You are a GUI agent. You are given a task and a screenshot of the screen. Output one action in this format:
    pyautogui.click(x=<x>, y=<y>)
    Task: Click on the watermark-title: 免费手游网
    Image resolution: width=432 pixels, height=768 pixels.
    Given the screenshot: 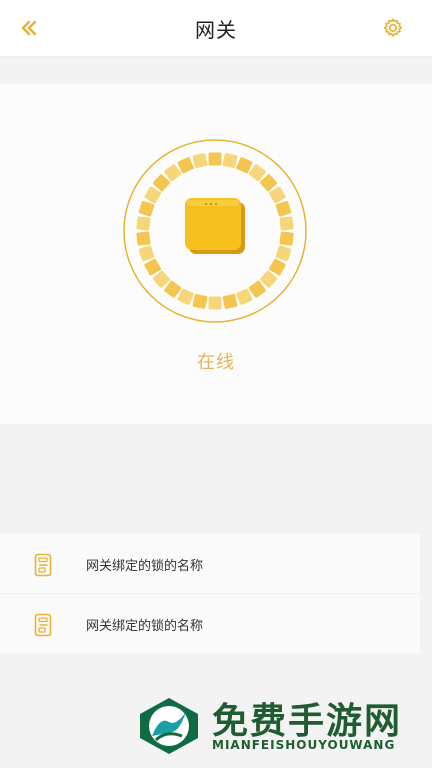 What is the action you would take?
    pyautogui.click(x=307, y=721)
    